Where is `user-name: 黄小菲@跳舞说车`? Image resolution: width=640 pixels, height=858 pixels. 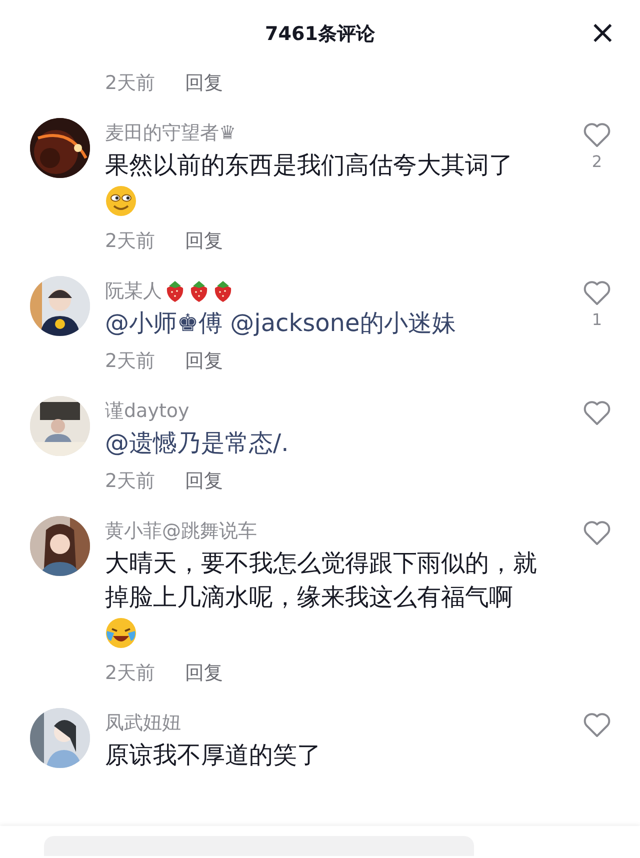 user-name: 黄小菲@跳舞说车 is located at coordinates (181, 531).